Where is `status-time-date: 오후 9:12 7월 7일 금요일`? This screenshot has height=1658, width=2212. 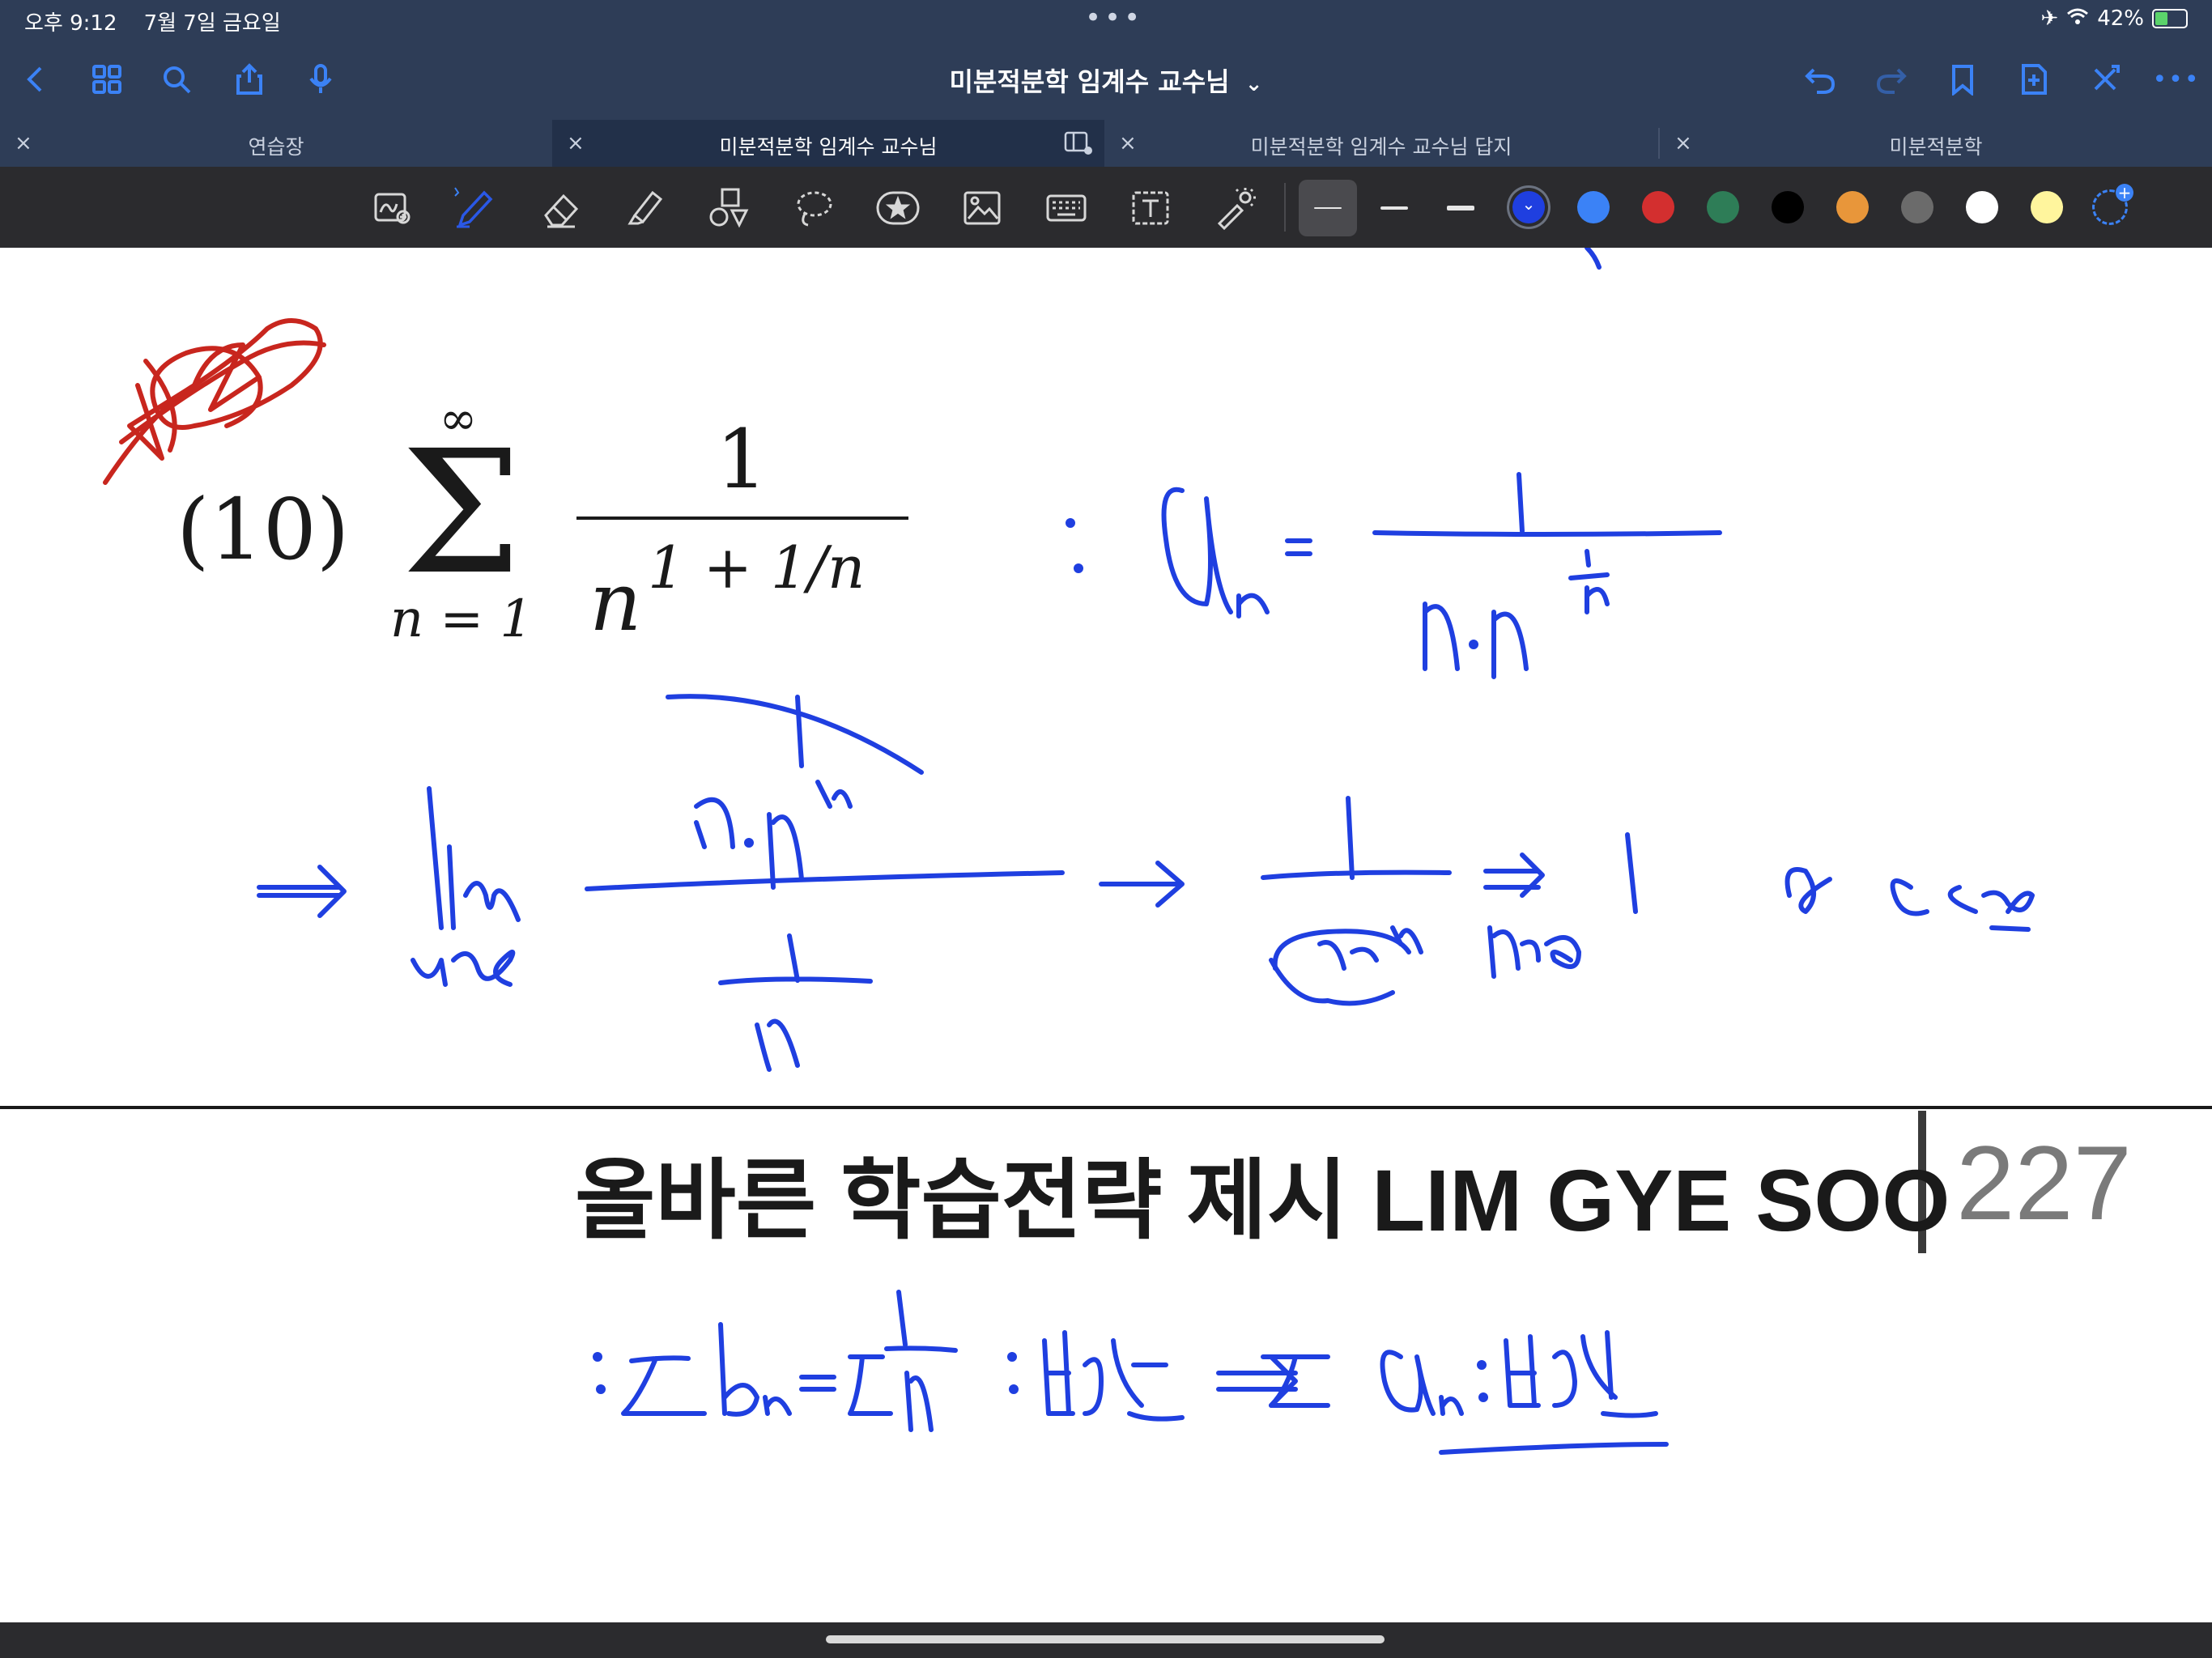 status-time-date: 오후 9:12 7월 7일 금요일 is located at coordinates (153, 21).